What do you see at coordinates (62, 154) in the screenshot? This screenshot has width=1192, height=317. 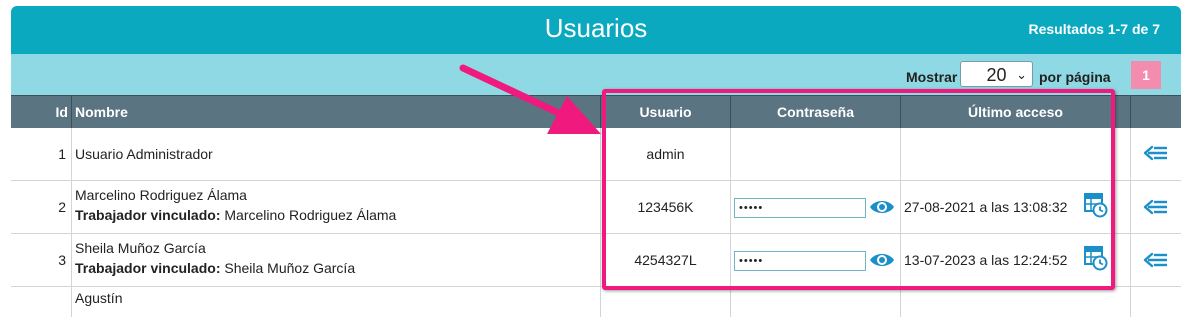 I see `row-id: 1` at bounding box center [62, 154].